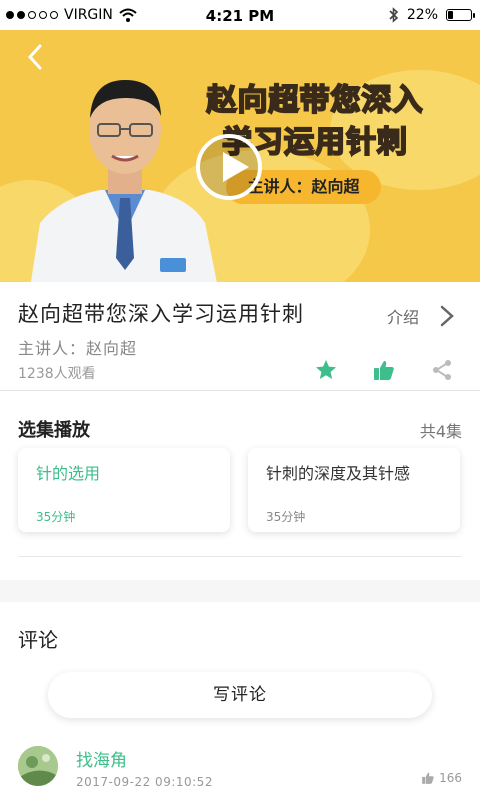 Image resolution: width=480 pixels, height=800 pixels. Describe the element at coordinates (442, 370) in the screenshot. I see `share-icon` at that location.